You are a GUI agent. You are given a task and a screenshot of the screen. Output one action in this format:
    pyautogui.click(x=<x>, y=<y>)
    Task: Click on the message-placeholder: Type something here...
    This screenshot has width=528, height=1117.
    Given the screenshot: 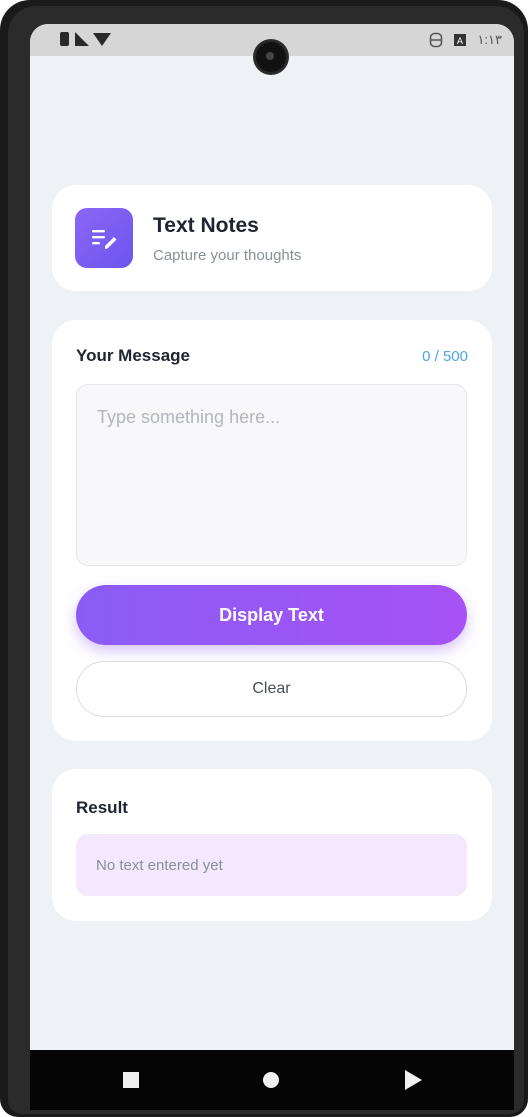 What is the action you would take?
    pyautogui.click(x=189, y=417)
    